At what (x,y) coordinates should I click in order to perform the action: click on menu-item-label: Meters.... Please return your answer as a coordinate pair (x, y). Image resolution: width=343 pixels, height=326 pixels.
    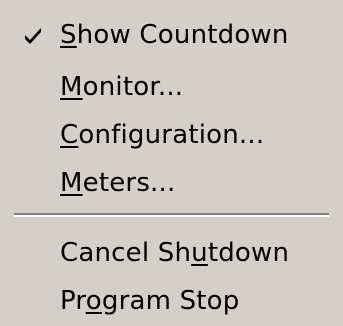
    Looking at the image, I should click on (117, 183).